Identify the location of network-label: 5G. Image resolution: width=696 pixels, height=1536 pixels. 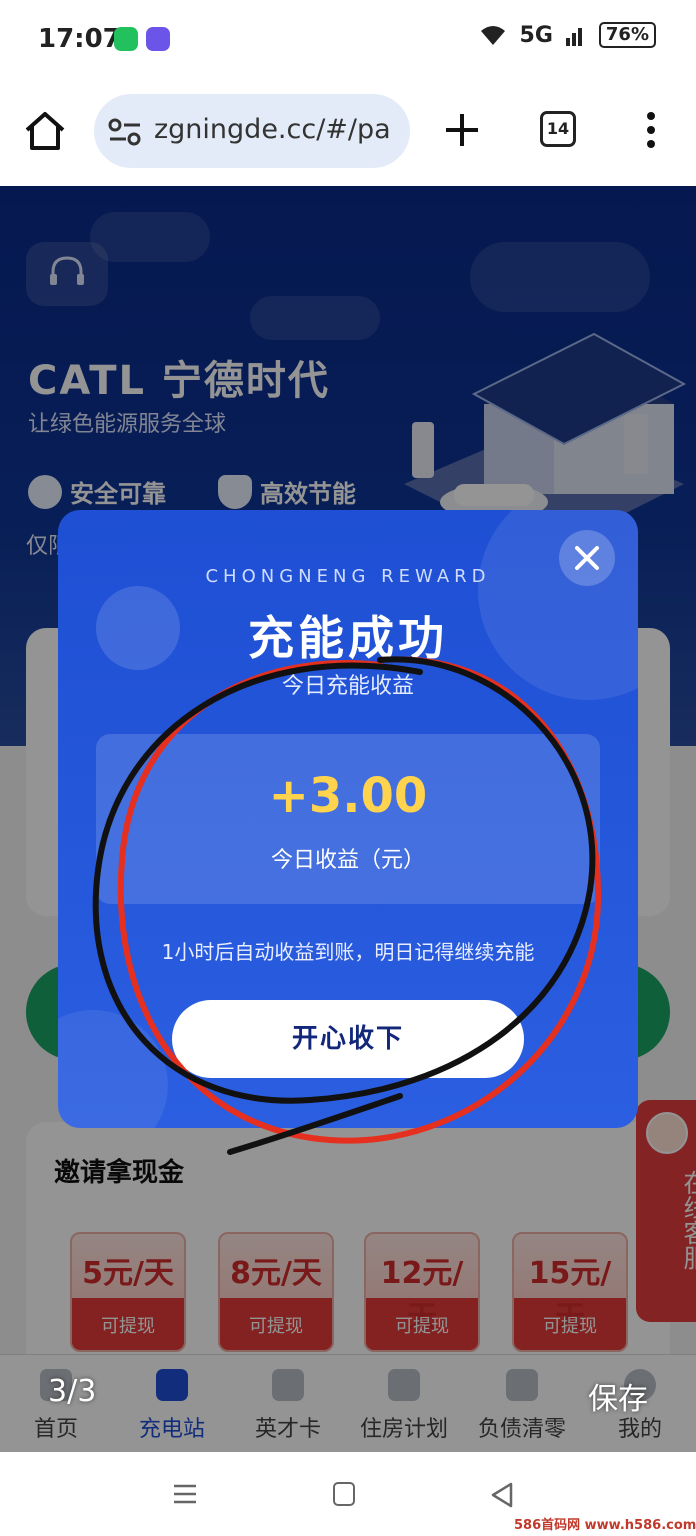
(536, 35).